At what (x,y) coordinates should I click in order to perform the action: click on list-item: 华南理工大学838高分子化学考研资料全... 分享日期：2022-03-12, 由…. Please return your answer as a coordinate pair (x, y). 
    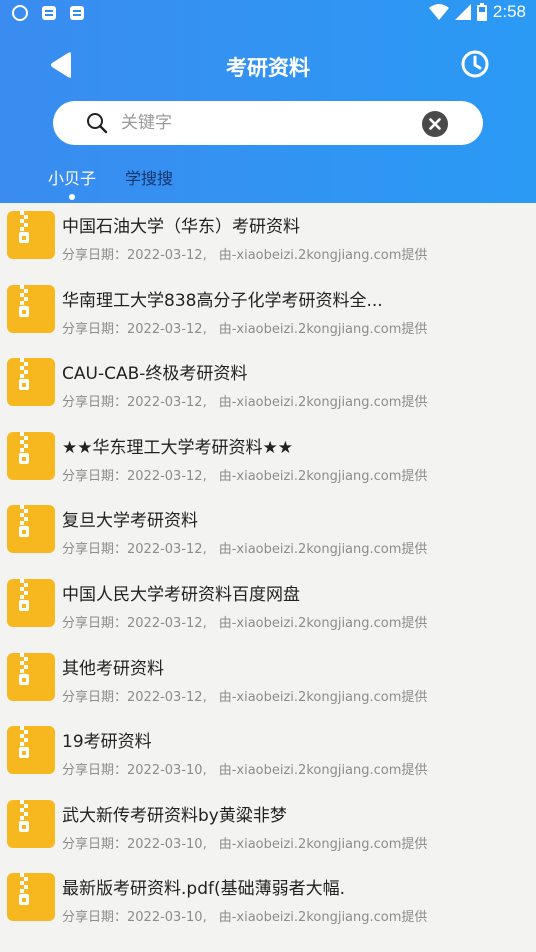
    Looking at the image, I should click on (268, 314).